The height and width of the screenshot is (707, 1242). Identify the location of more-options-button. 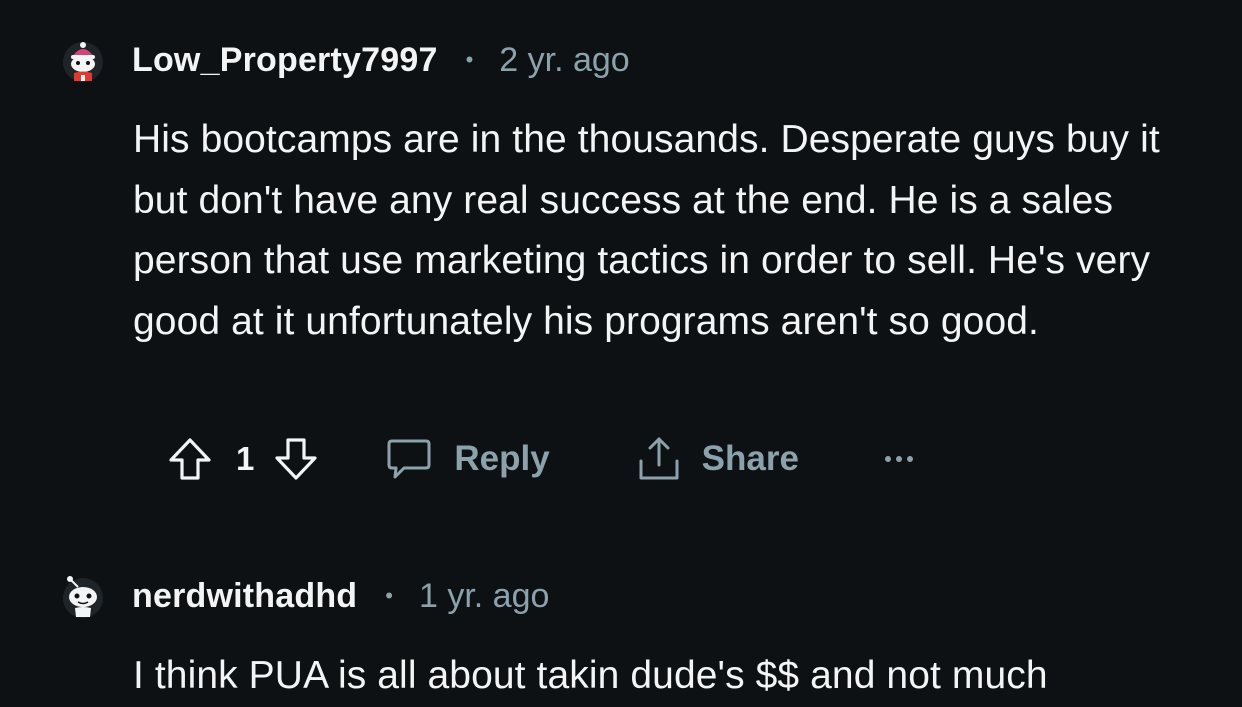
(899, 459).